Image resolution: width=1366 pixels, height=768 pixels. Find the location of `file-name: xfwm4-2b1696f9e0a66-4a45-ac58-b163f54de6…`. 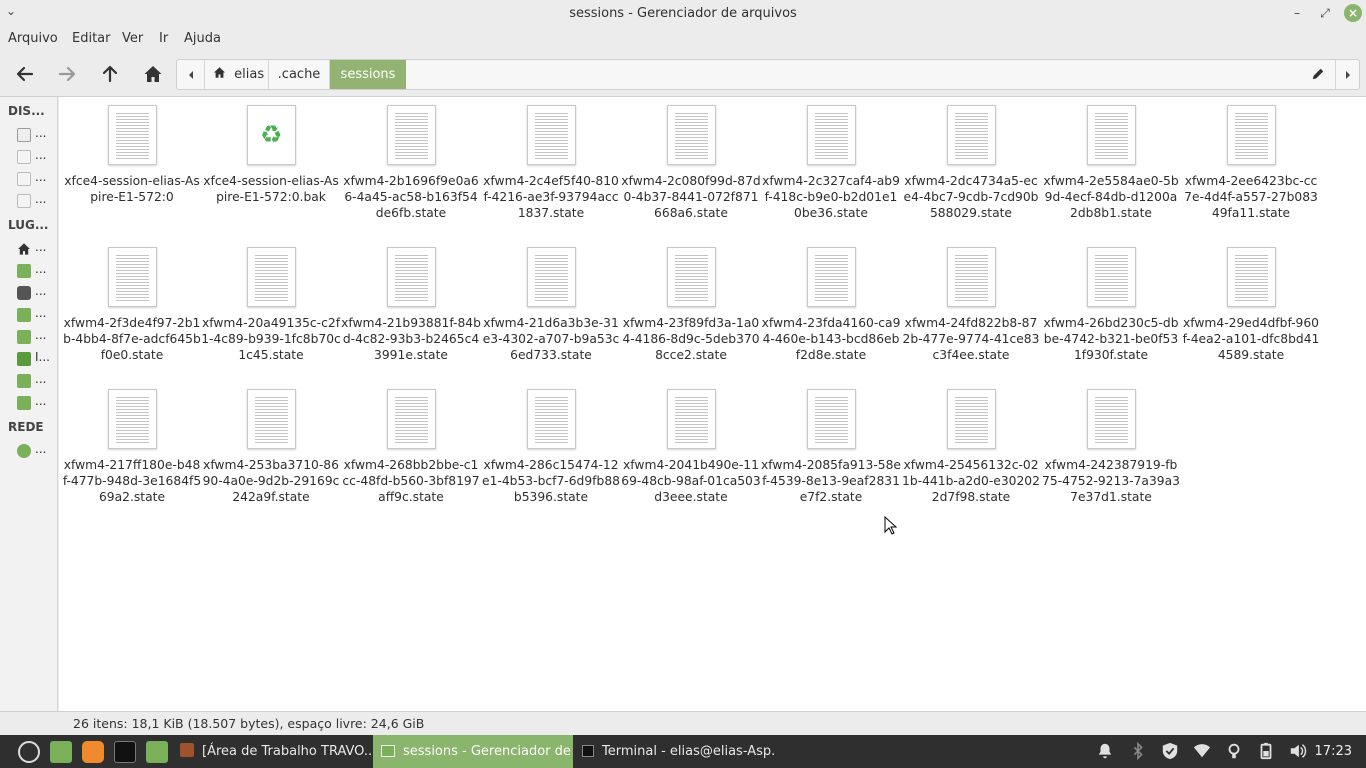

file-name: xfwm4-2b1696f9e0a66-4a45-ac58-b163f54de6… is located at coordinates (411, 197).